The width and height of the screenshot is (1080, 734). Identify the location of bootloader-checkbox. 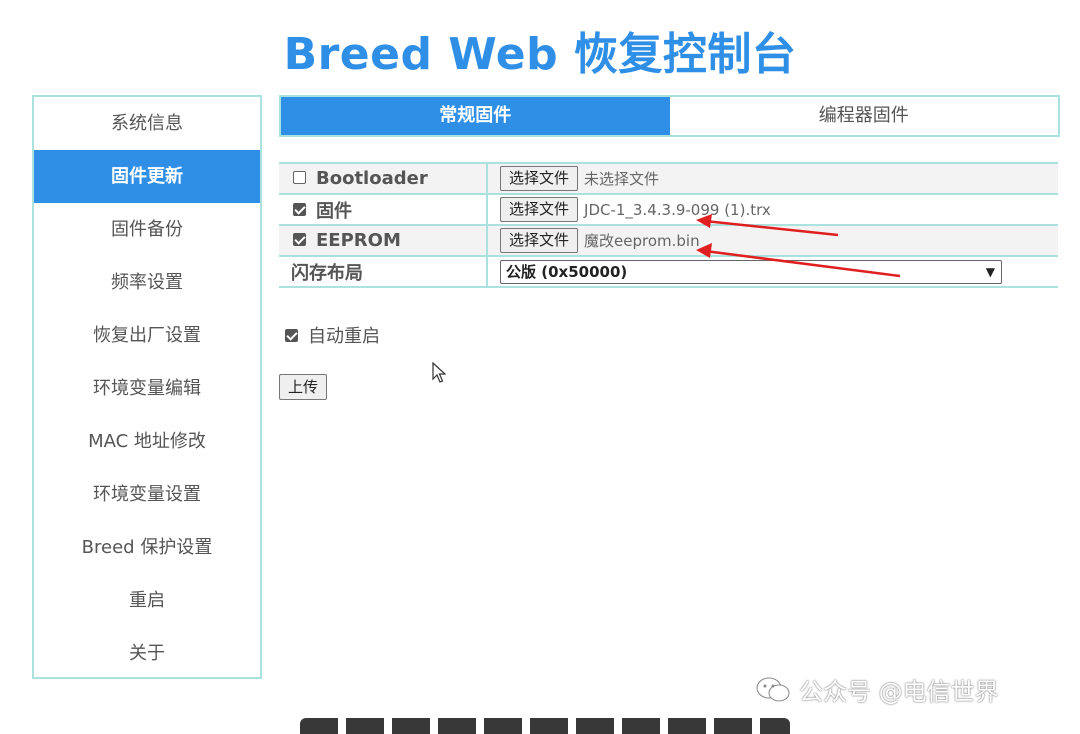
(299, 177).